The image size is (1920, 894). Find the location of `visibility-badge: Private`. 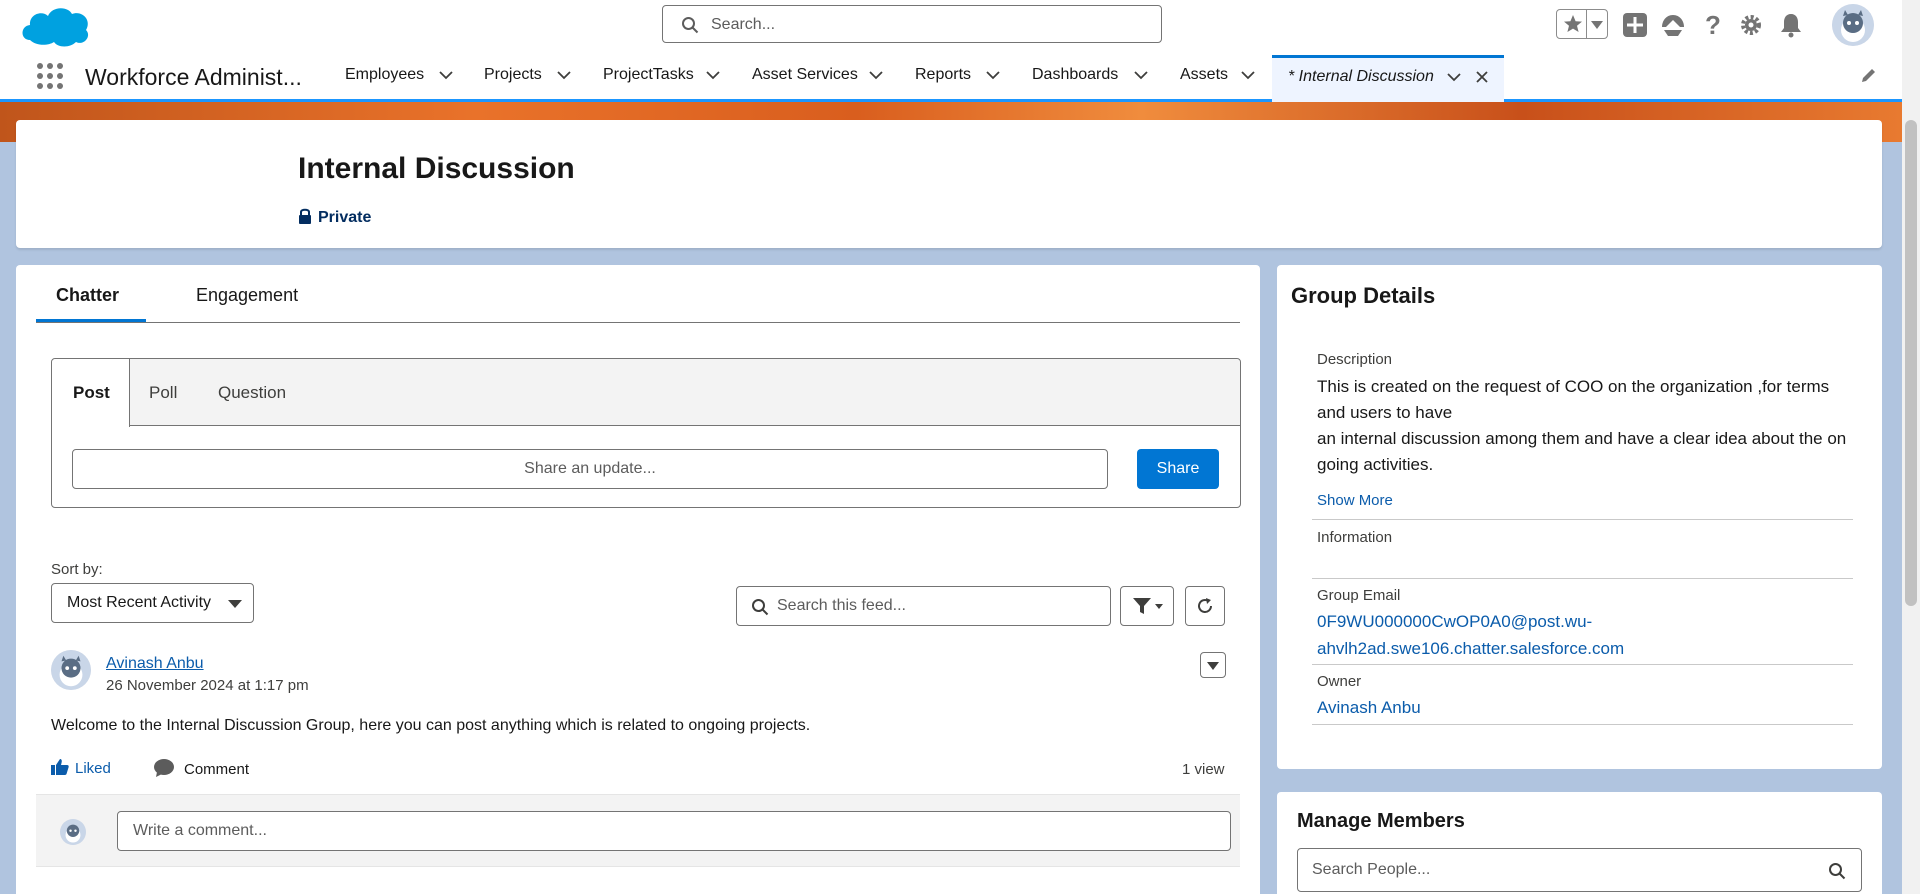

visibility-badge: Private is located at coordinates (334, 217).